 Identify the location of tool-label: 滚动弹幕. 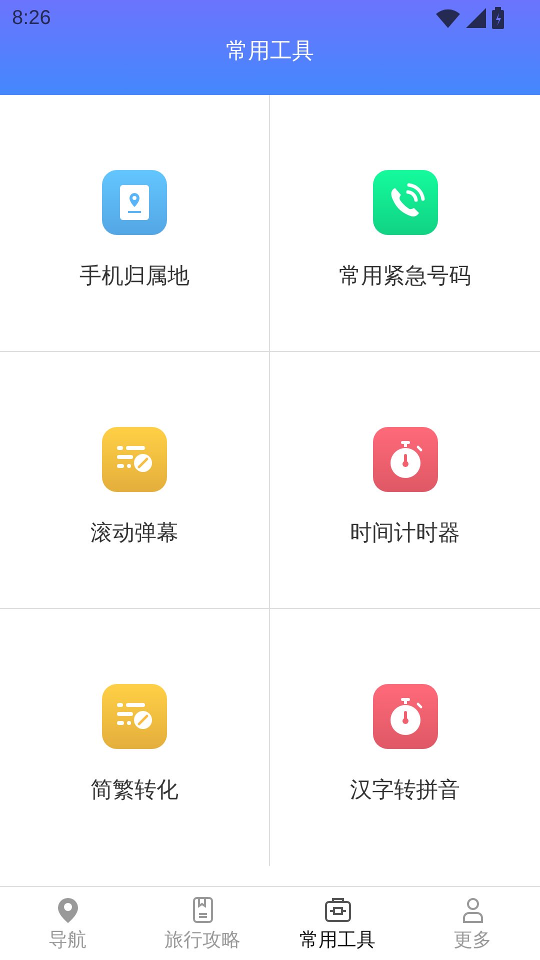
(134, 533).